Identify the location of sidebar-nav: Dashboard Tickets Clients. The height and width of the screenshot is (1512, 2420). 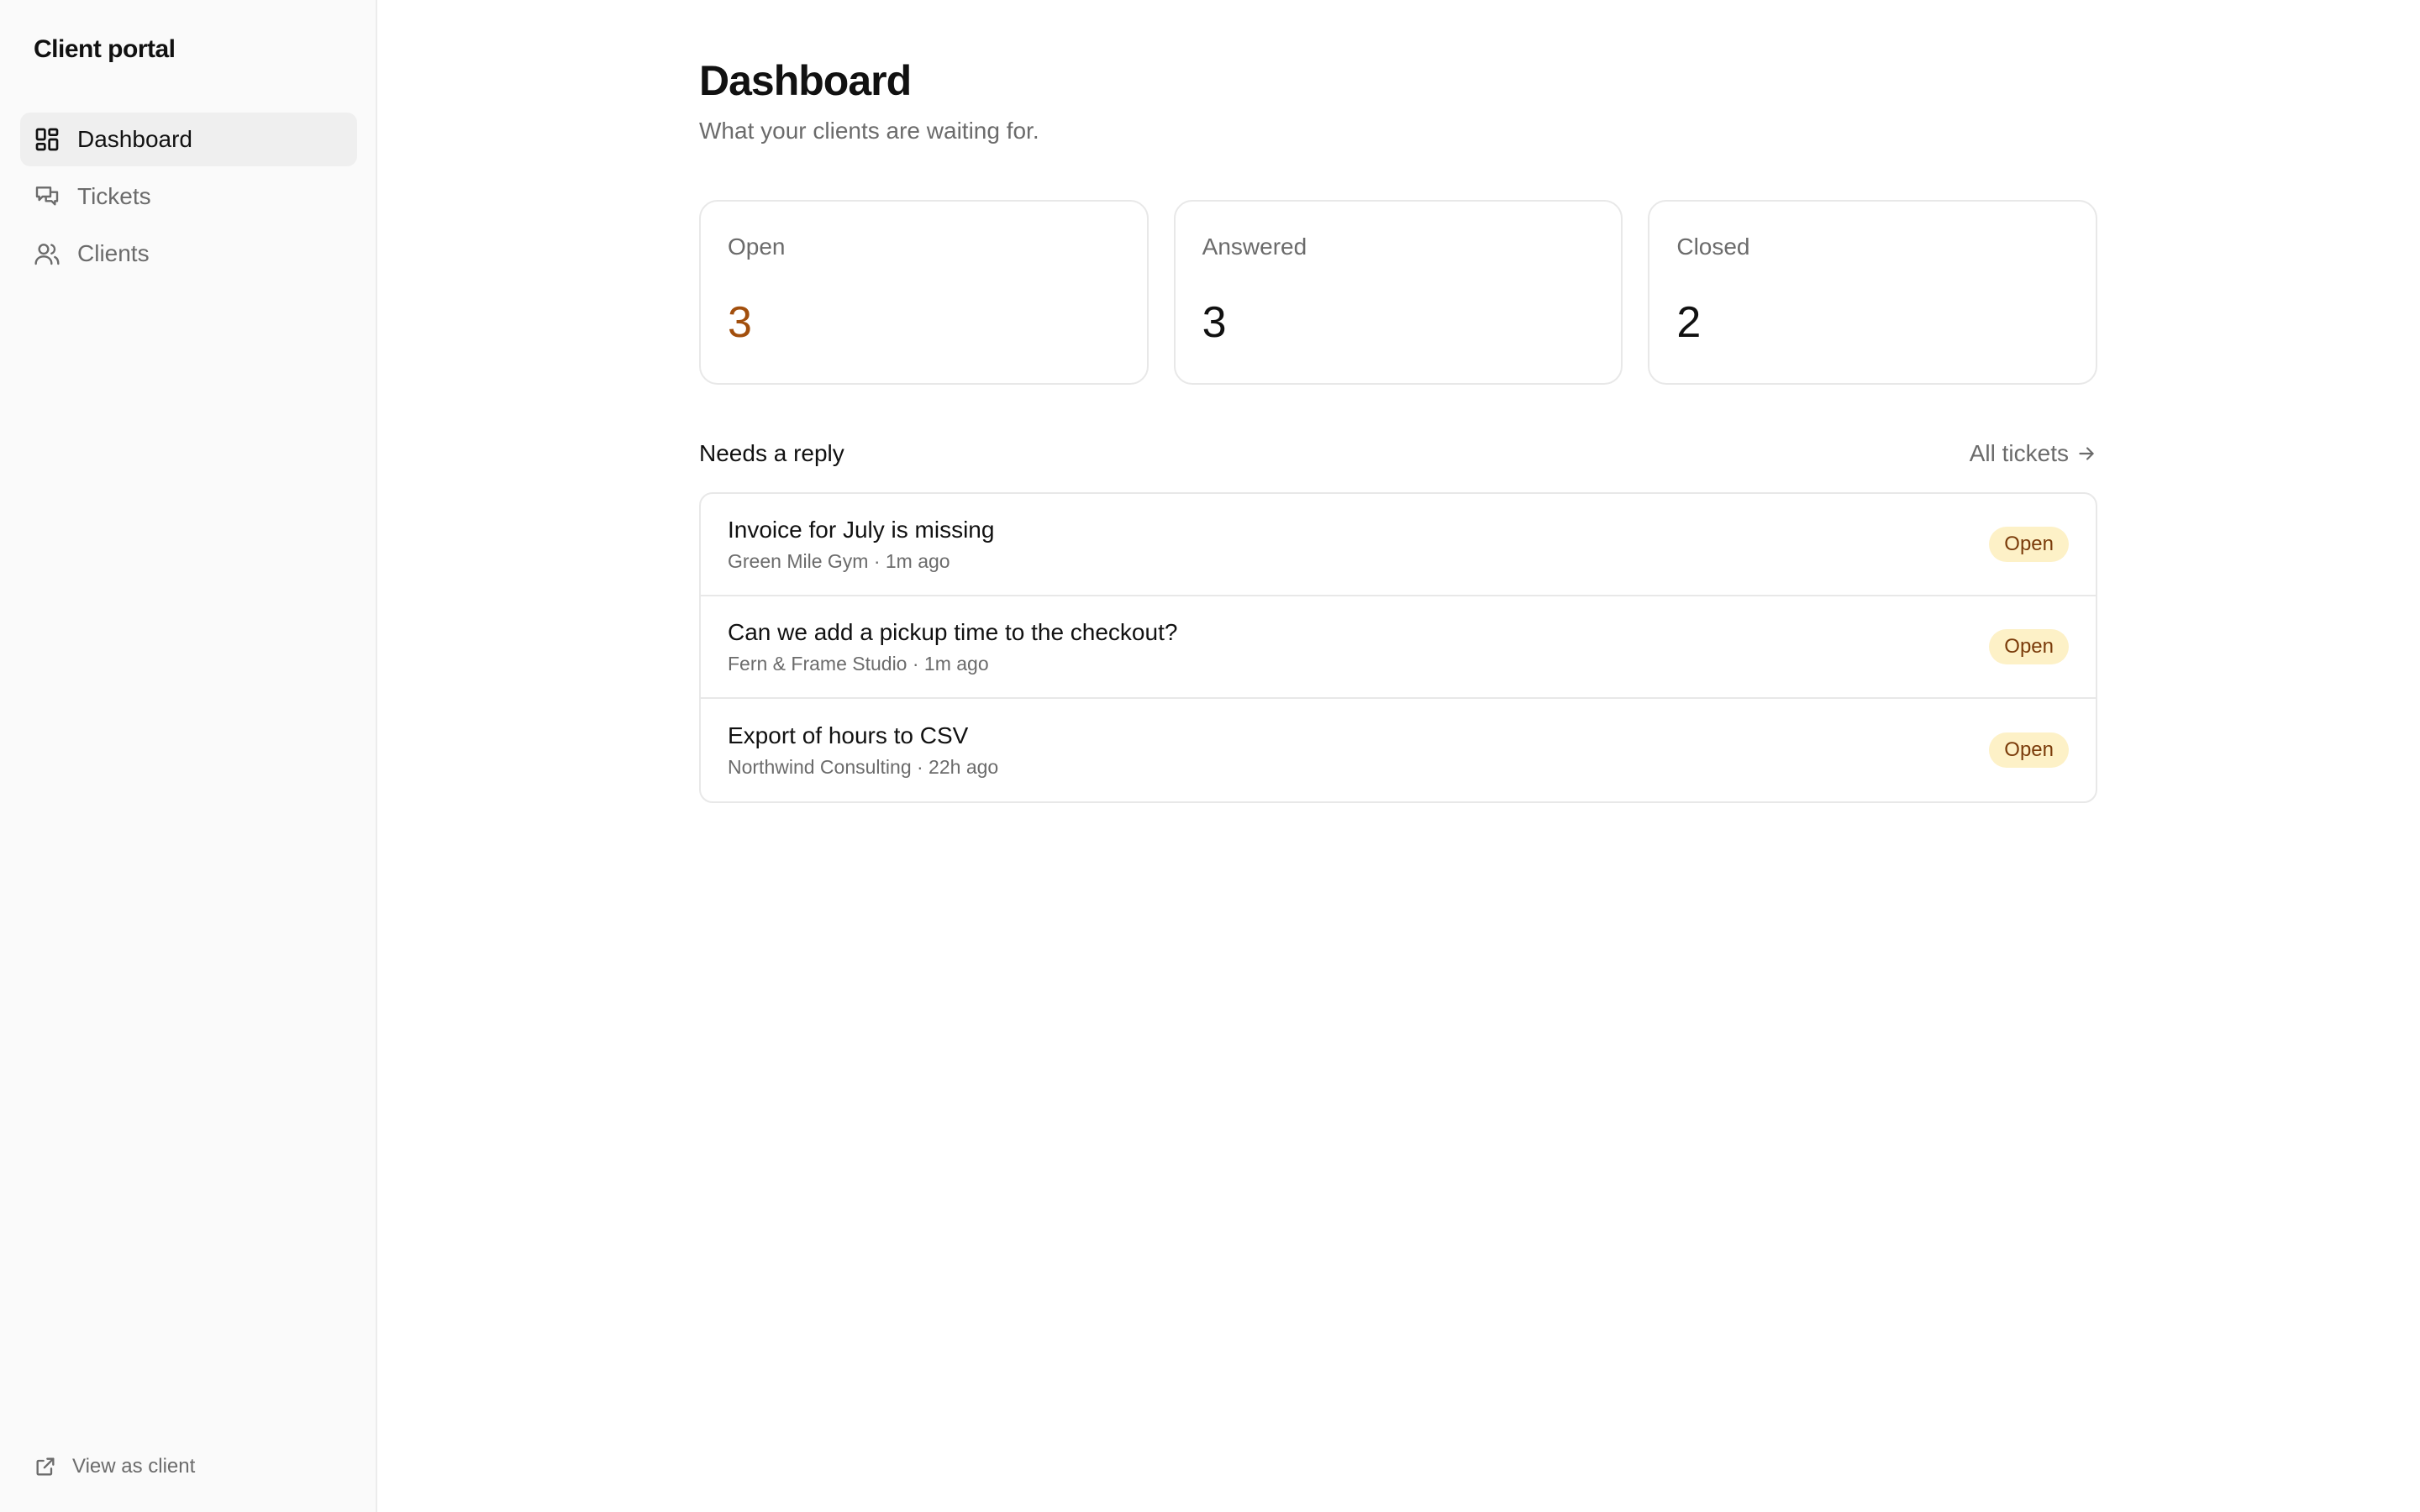
(188, 198).